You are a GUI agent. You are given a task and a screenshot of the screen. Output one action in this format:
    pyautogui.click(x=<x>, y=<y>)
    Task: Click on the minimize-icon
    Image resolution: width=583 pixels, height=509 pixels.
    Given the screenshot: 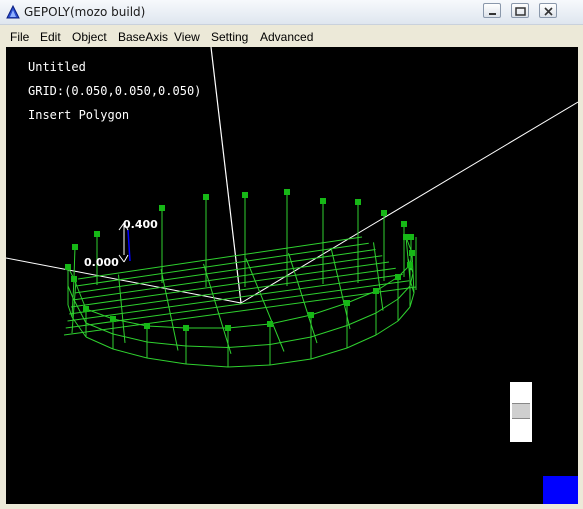 What is the action you would take?
    pyautogui.click(x=492, y=14)
    